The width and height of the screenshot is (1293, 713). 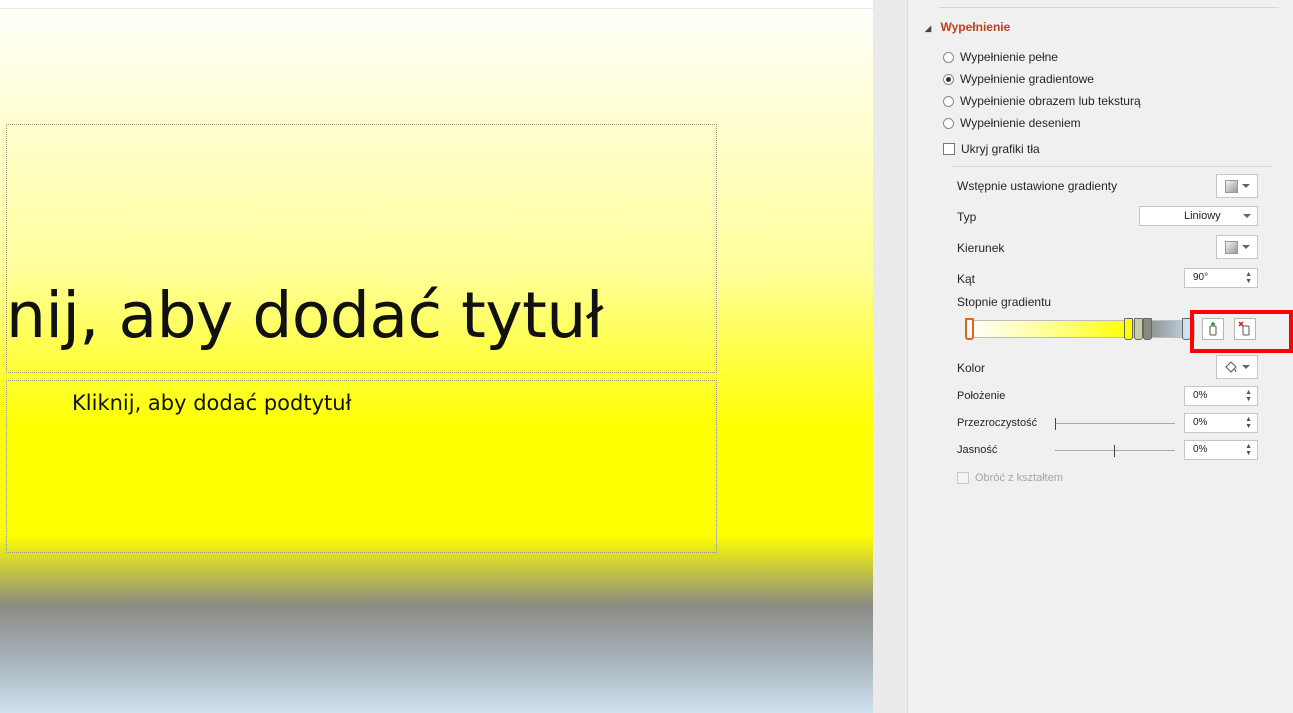 I want to click on gradient-swatch-icon, so click(x=1231, y=186).